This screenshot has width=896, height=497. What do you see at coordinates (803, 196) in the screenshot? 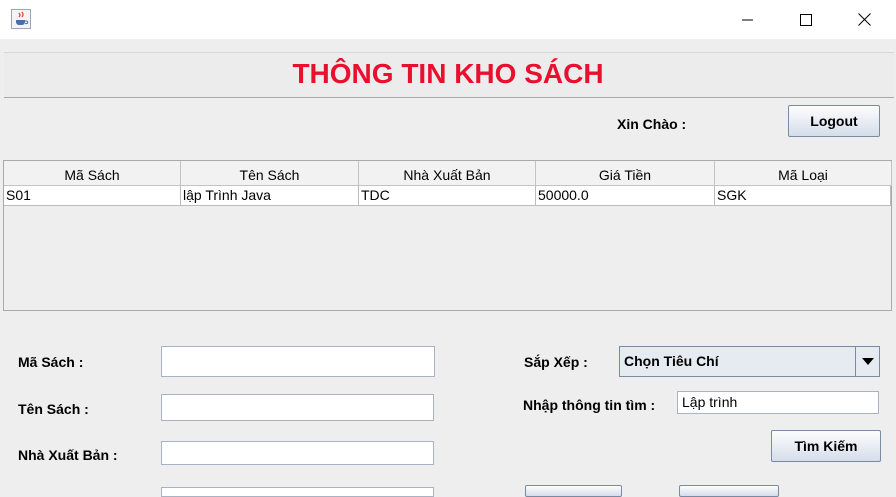
I see `table-cell-ma-loai: SGK` at bounding box center [803, 196].